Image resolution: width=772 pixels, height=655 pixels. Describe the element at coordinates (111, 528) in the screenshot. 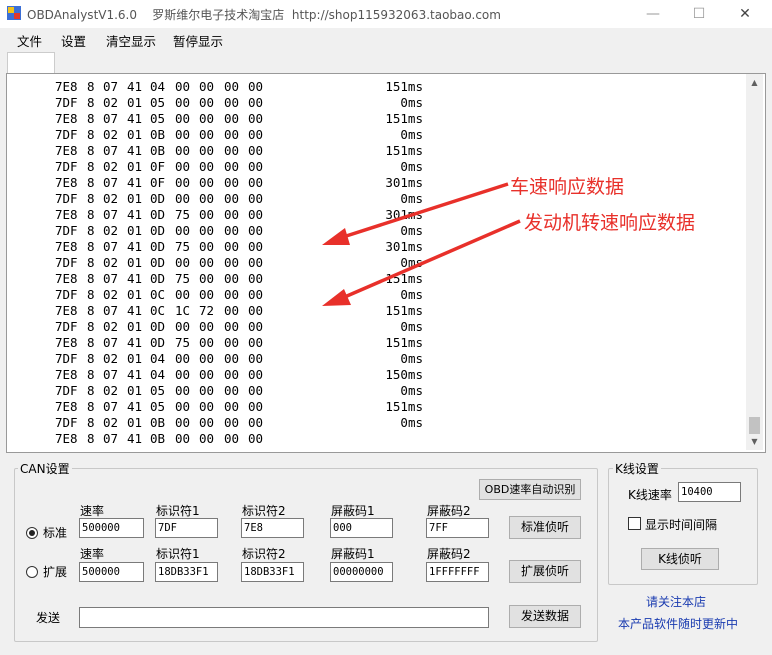

I see `std-rate-input: 500000` at that location.